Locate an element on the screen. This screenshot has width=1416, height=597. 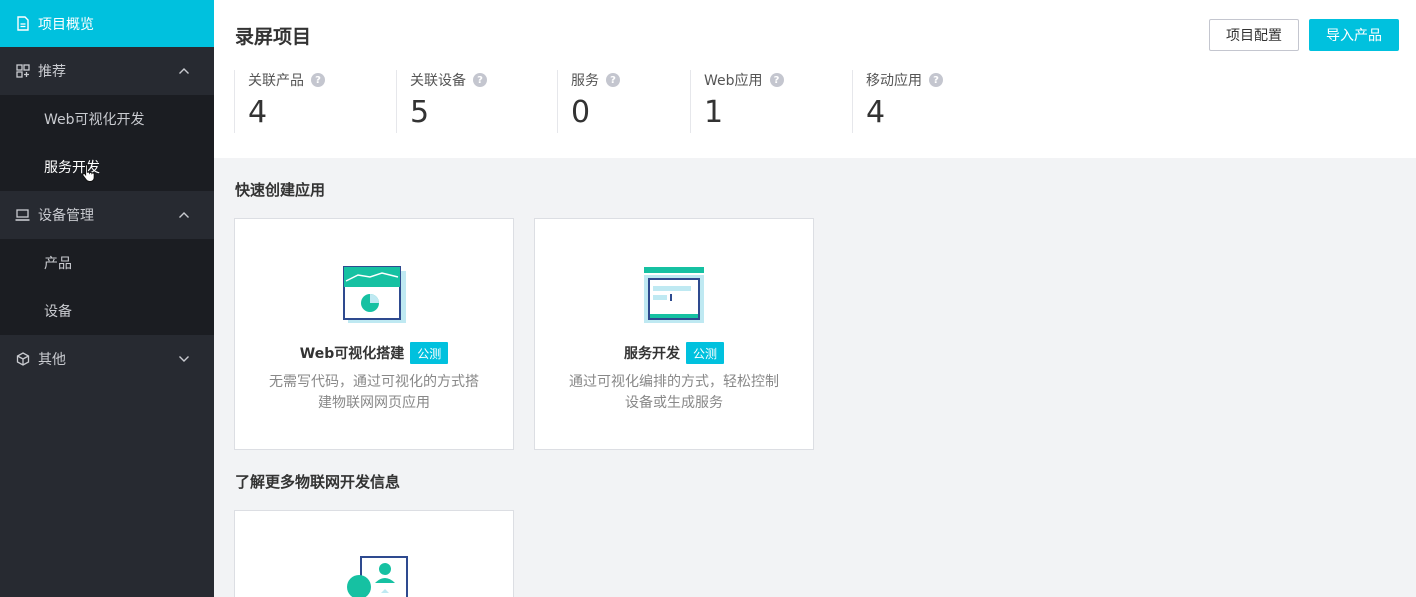
sidebar-item-label: 项目概览 is located at coordinates (66, 24).